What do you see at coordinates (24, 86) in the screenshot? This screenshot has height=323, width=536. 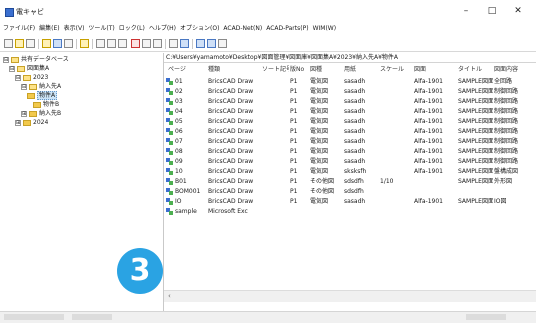 I see `tree-toggle-icon: ⊟` at bounding box center [24, 86].